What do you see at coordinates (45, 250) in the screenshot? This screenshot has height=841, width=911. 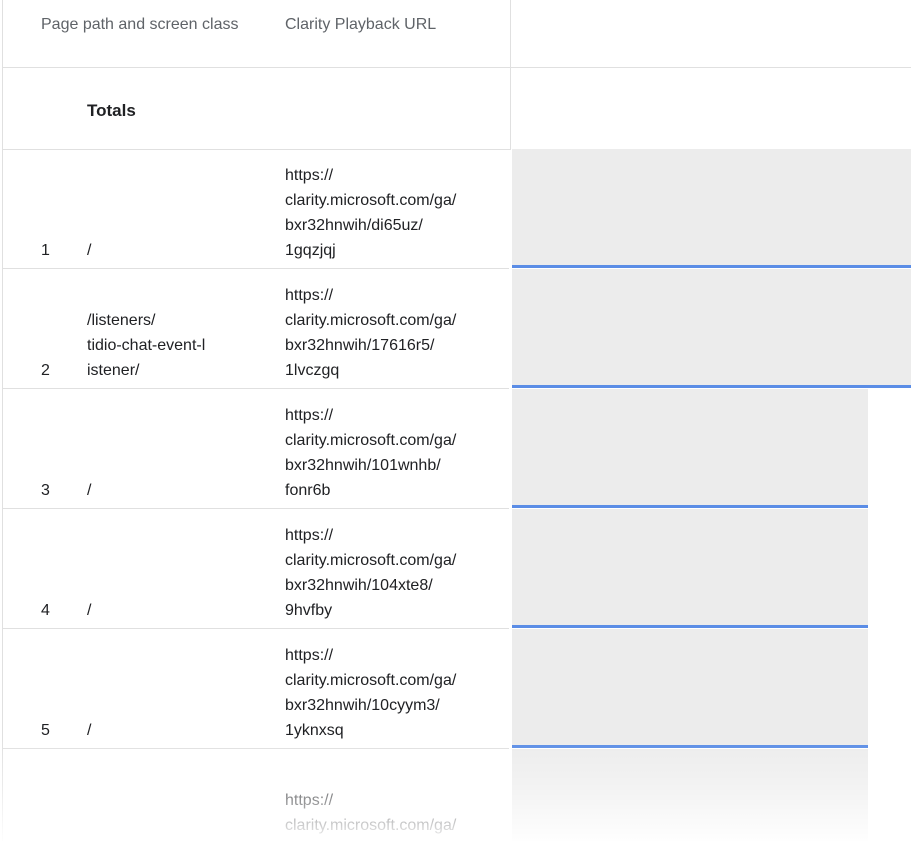 I see `row-index: 1` at bounding box center [45, 250].